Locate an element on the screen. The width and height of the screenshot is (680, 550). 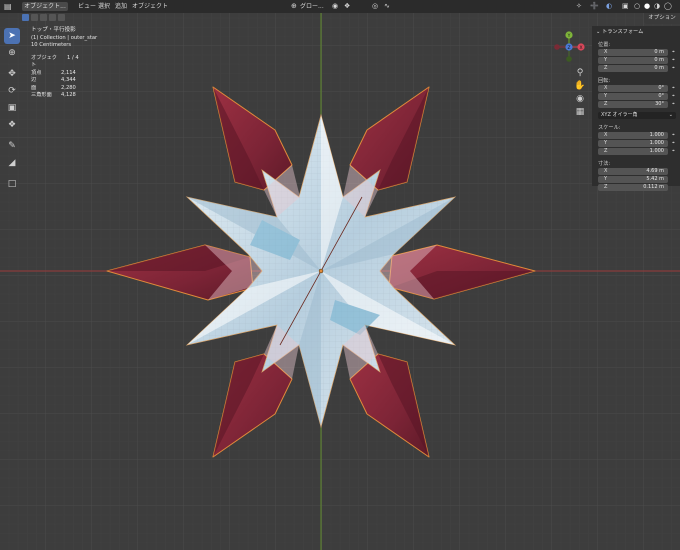
shading-solid-icon: ● is located at coordinates (647, 6).